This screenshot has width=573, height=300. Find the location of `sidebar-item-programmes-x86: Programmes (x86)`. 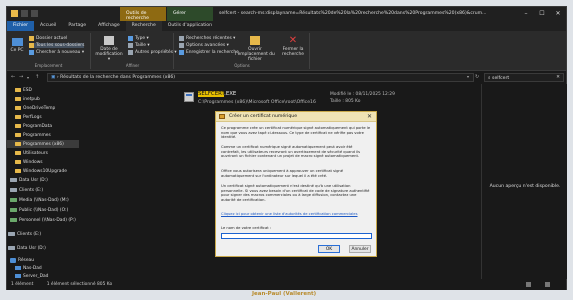

sidebar-item-programmes-x86: Programmes (x86) is located at coordinates (43, 144).